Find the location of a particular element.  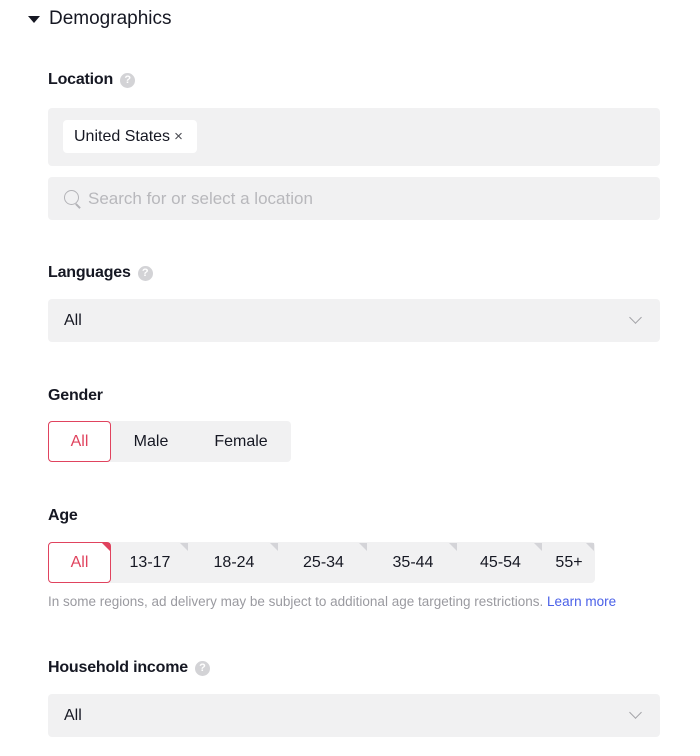

gender-option-female: Female is located at coordinates (241, 441).